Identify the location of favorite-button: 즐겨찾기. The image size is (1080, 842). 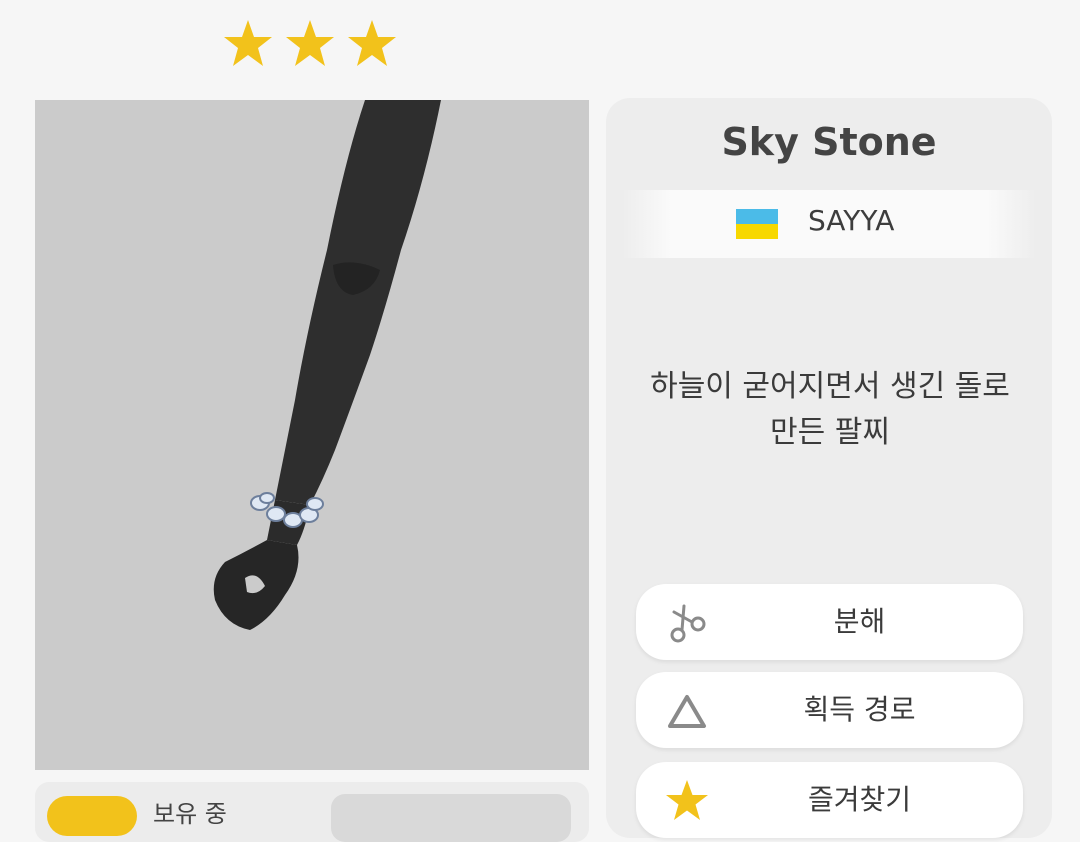
(829, 800).